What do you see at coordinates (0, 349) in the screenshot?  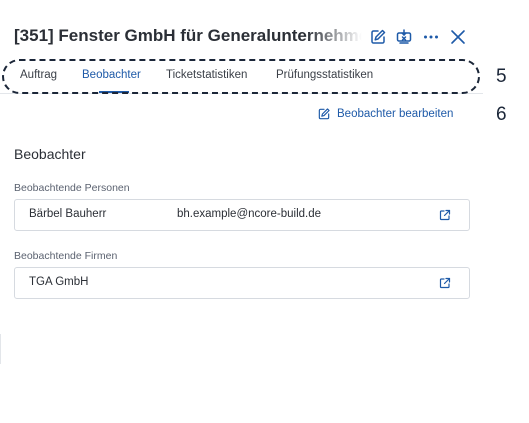 I see `scroll-edge` at bounding box center [0, 349].